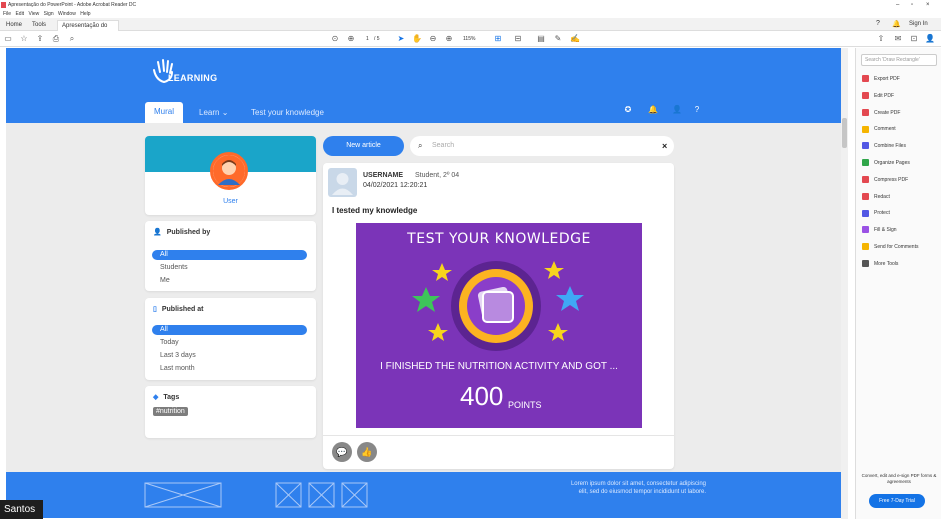 The image size is (941, 519). I want to click on sign-icon: ✍, so click(575, 39).